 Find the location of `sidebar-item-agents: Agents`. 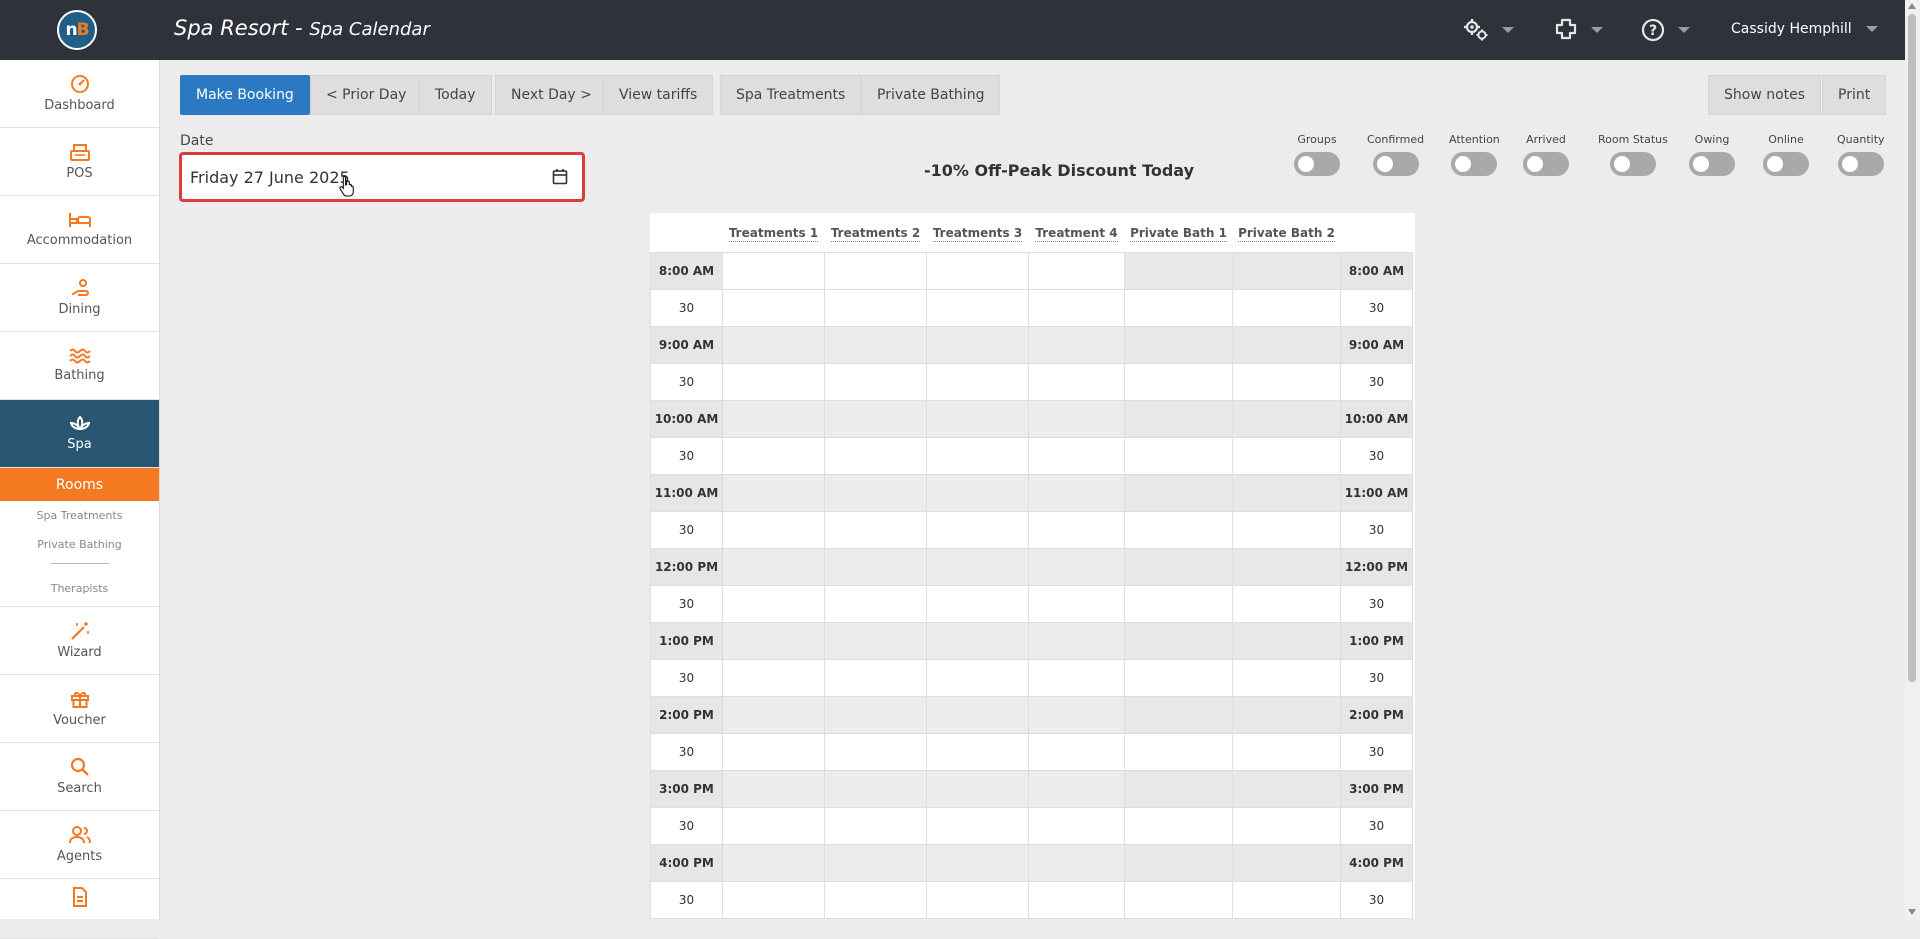

sidebar-item-agents: Agents is located at coordinates (79, 845).